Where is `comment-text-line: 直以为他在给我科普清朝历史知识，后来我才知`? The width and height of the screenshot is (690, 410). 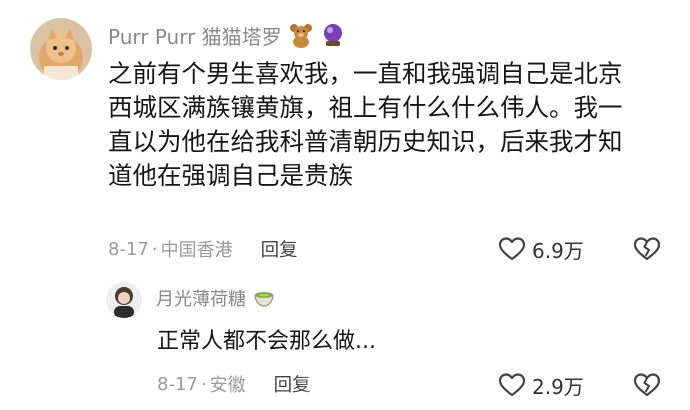 comment-text-line: 直以为他在给我科普清朝历史知识，后来我才知 is located at coordinates (365, 141).